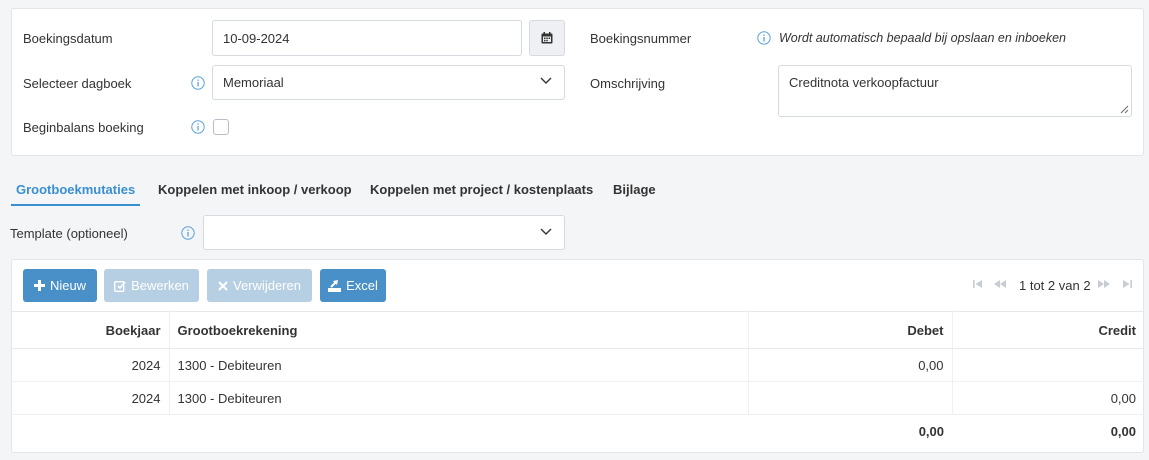 Image resolution: width=1149 pixels, height=460 pixels. What do you see at coordinates (955, 91) in the screenshot?
I see `description-textarea: Creditnota verkoopfactuur` at bounding box center [955, 91].